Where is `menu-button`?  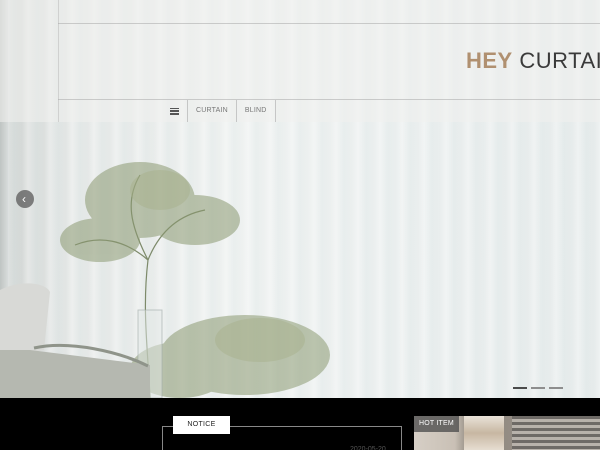 menu-button is located at coordinates (175, 111).